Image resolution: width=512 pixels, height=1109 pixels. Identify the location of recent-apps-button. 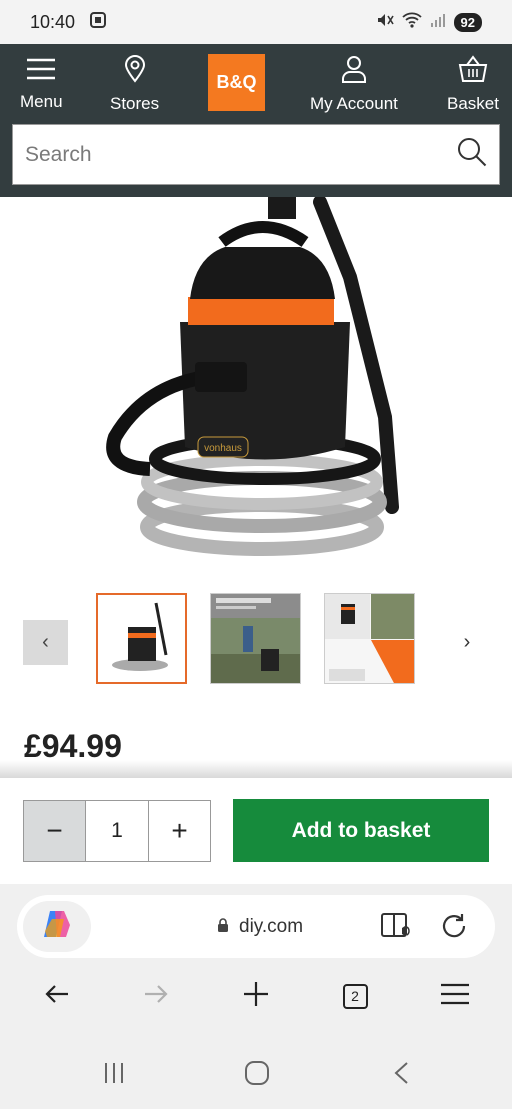
(114, 1075).